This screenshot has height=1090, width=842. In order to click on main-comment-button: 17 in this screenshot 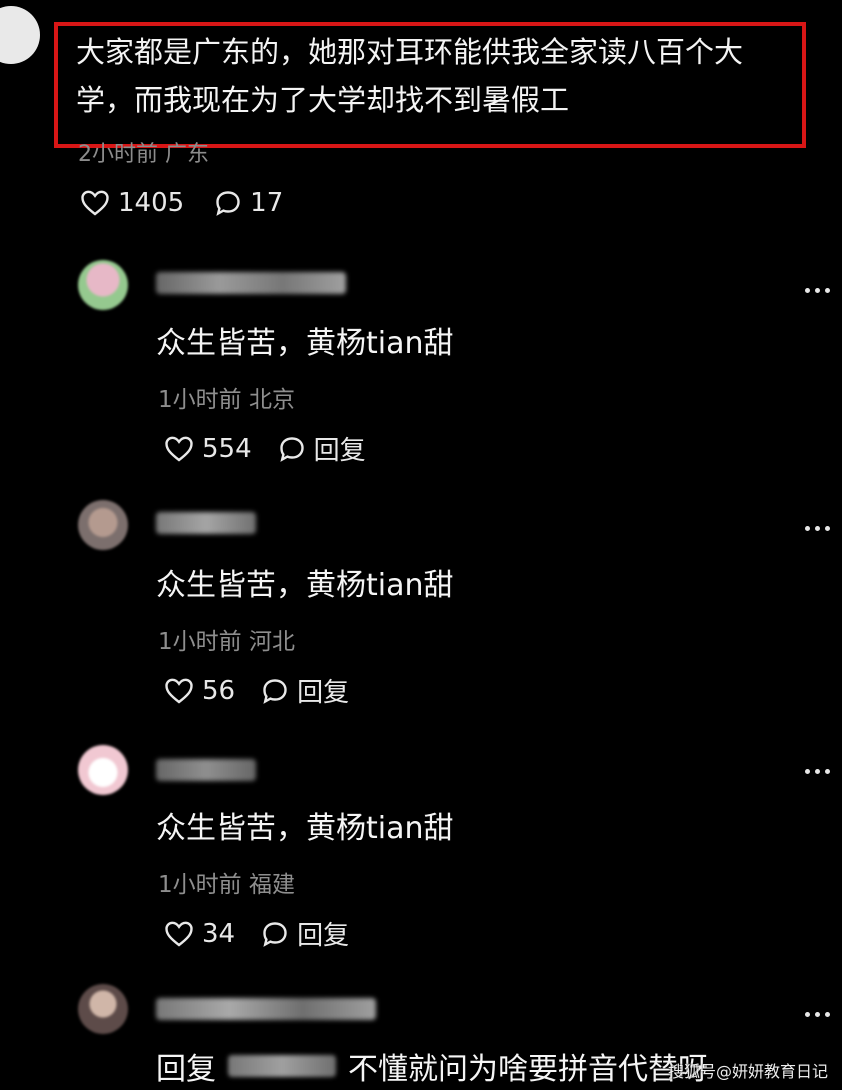, I will do `click(248, 203)`.